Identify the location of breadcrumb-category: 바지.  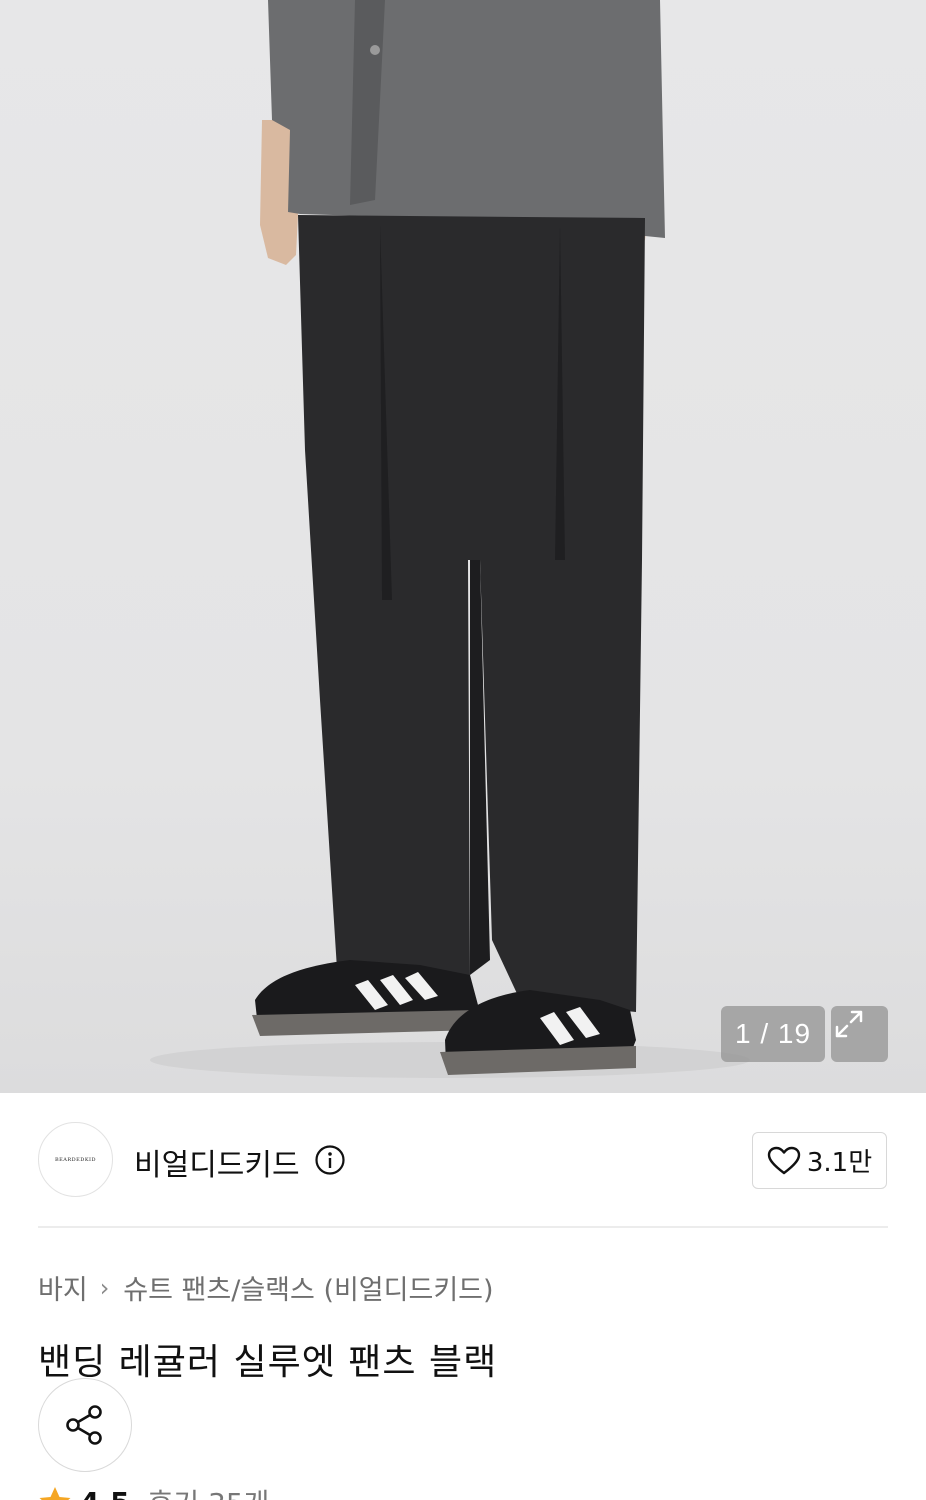
(63, 1287).